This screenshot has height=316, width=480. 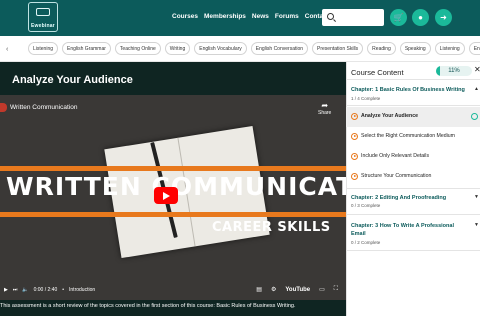 I want to click on video-subtitle: CAREER SKILLS, so click(x=271, y=227).